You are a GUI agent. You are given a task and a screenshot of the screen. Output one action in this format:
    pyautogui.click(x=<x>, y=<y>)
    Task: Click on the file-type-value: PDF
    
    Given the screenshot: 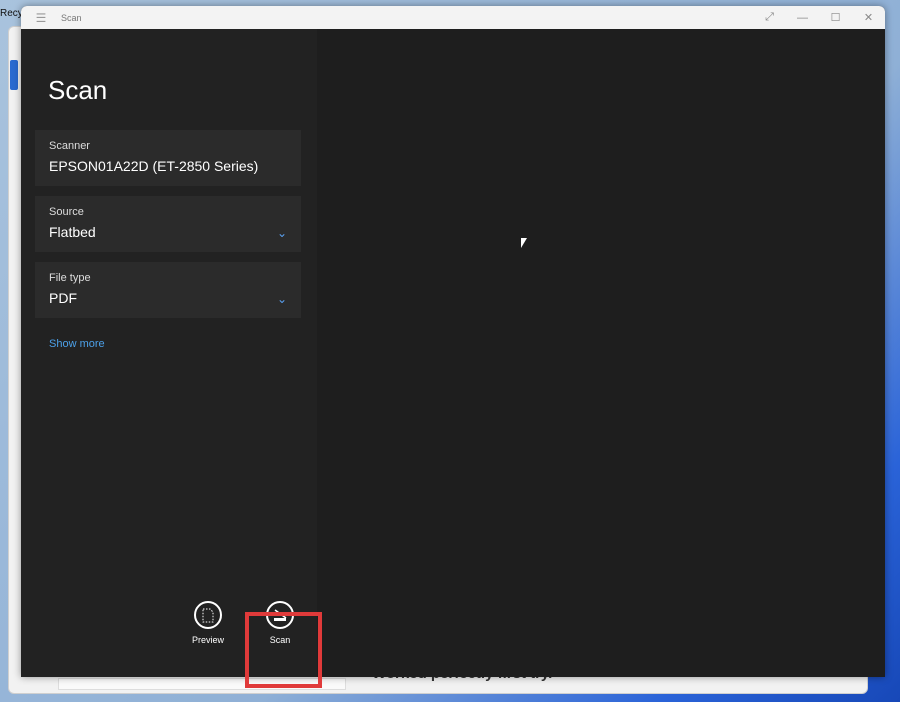 What is the action you would take?
    pyautogui.click(x=63, y=298)
    